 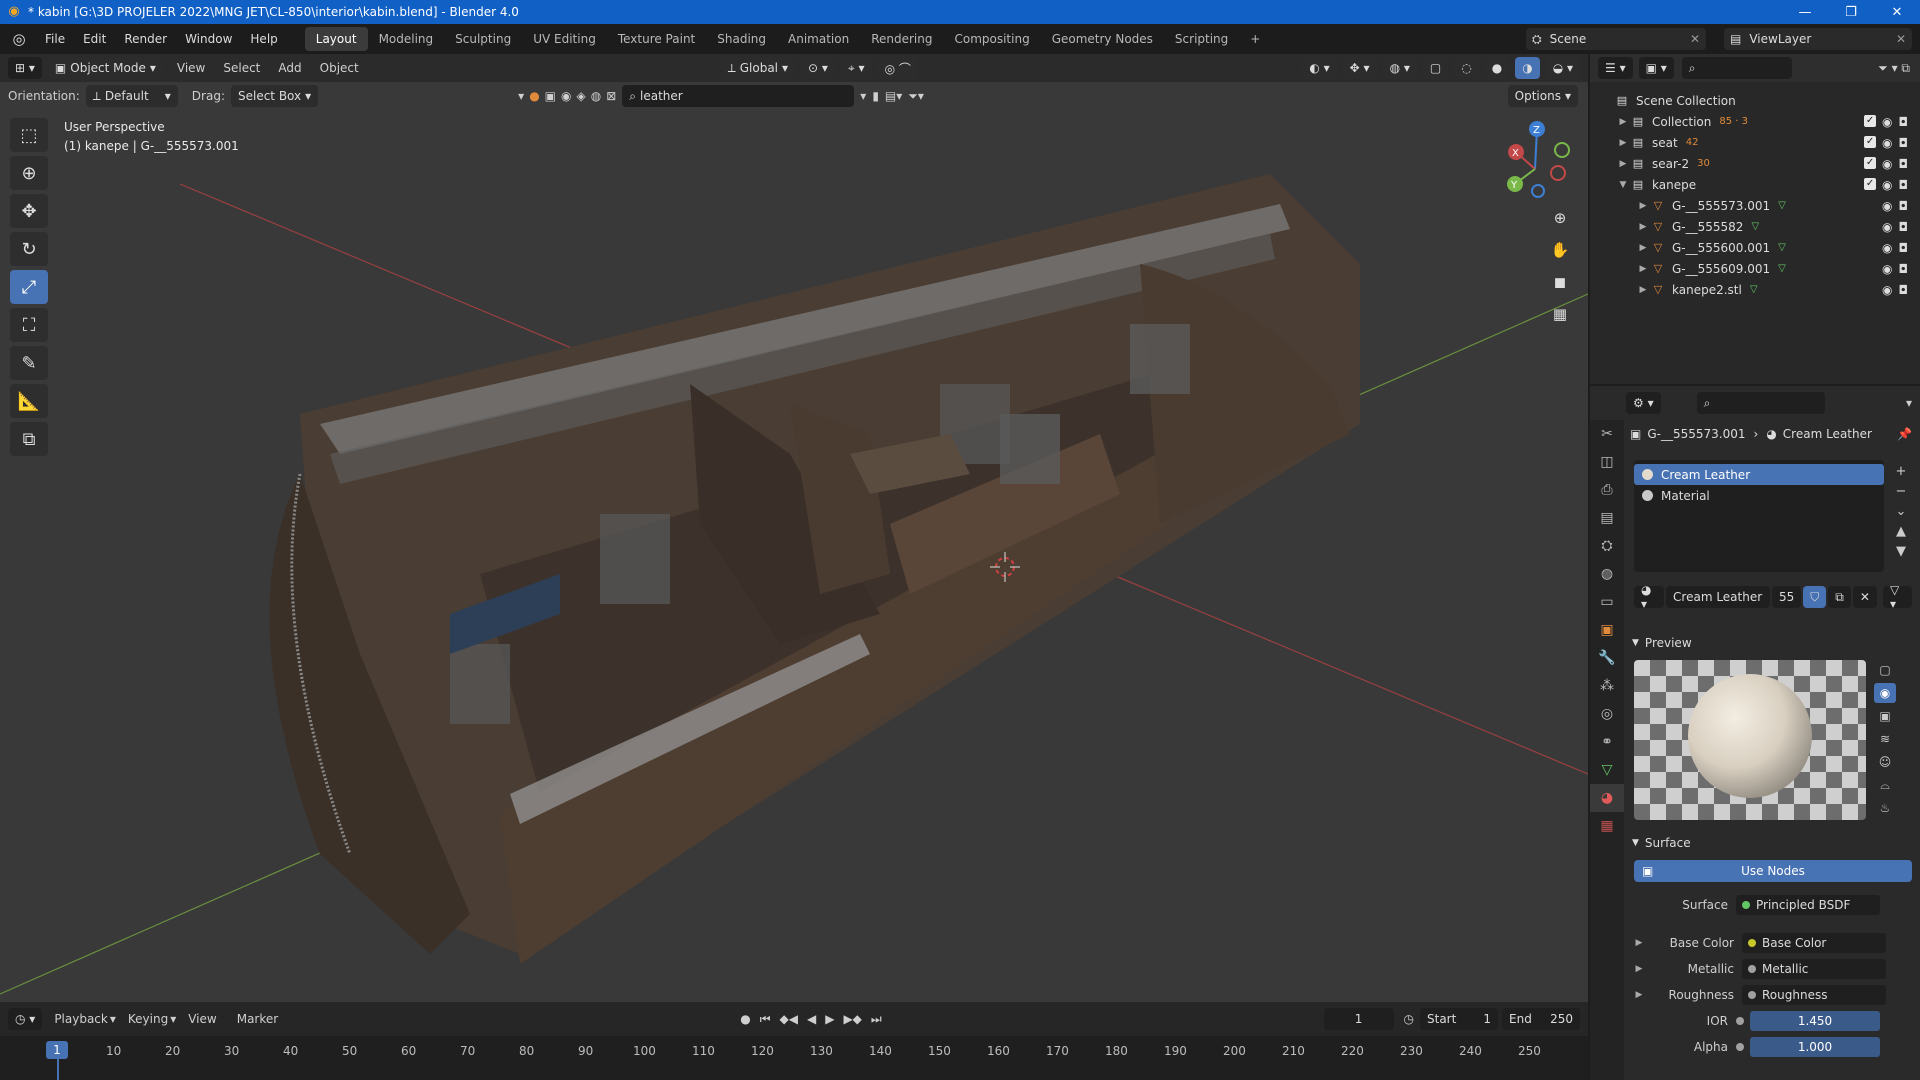 I want to click on jump-start-icon: ⏮, so click(x=765, y=1019).